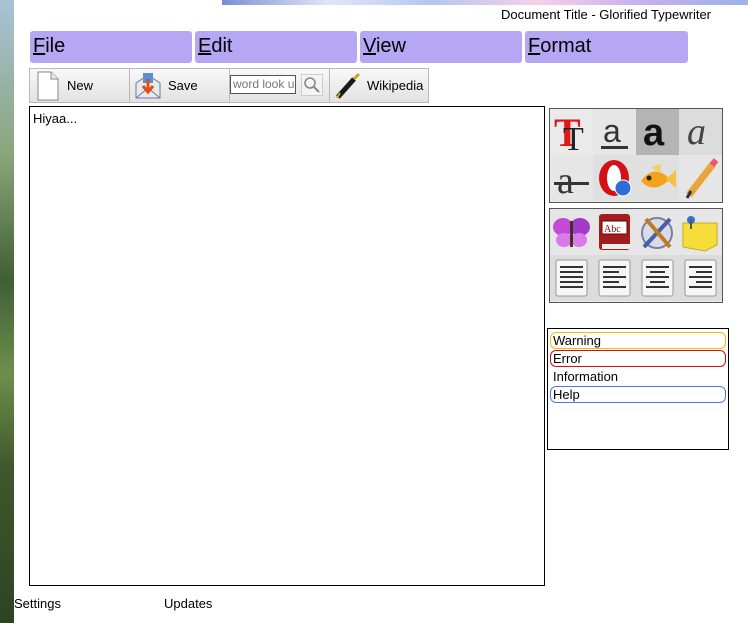  I want to click on warning-message: Warning, so click(638, 340).